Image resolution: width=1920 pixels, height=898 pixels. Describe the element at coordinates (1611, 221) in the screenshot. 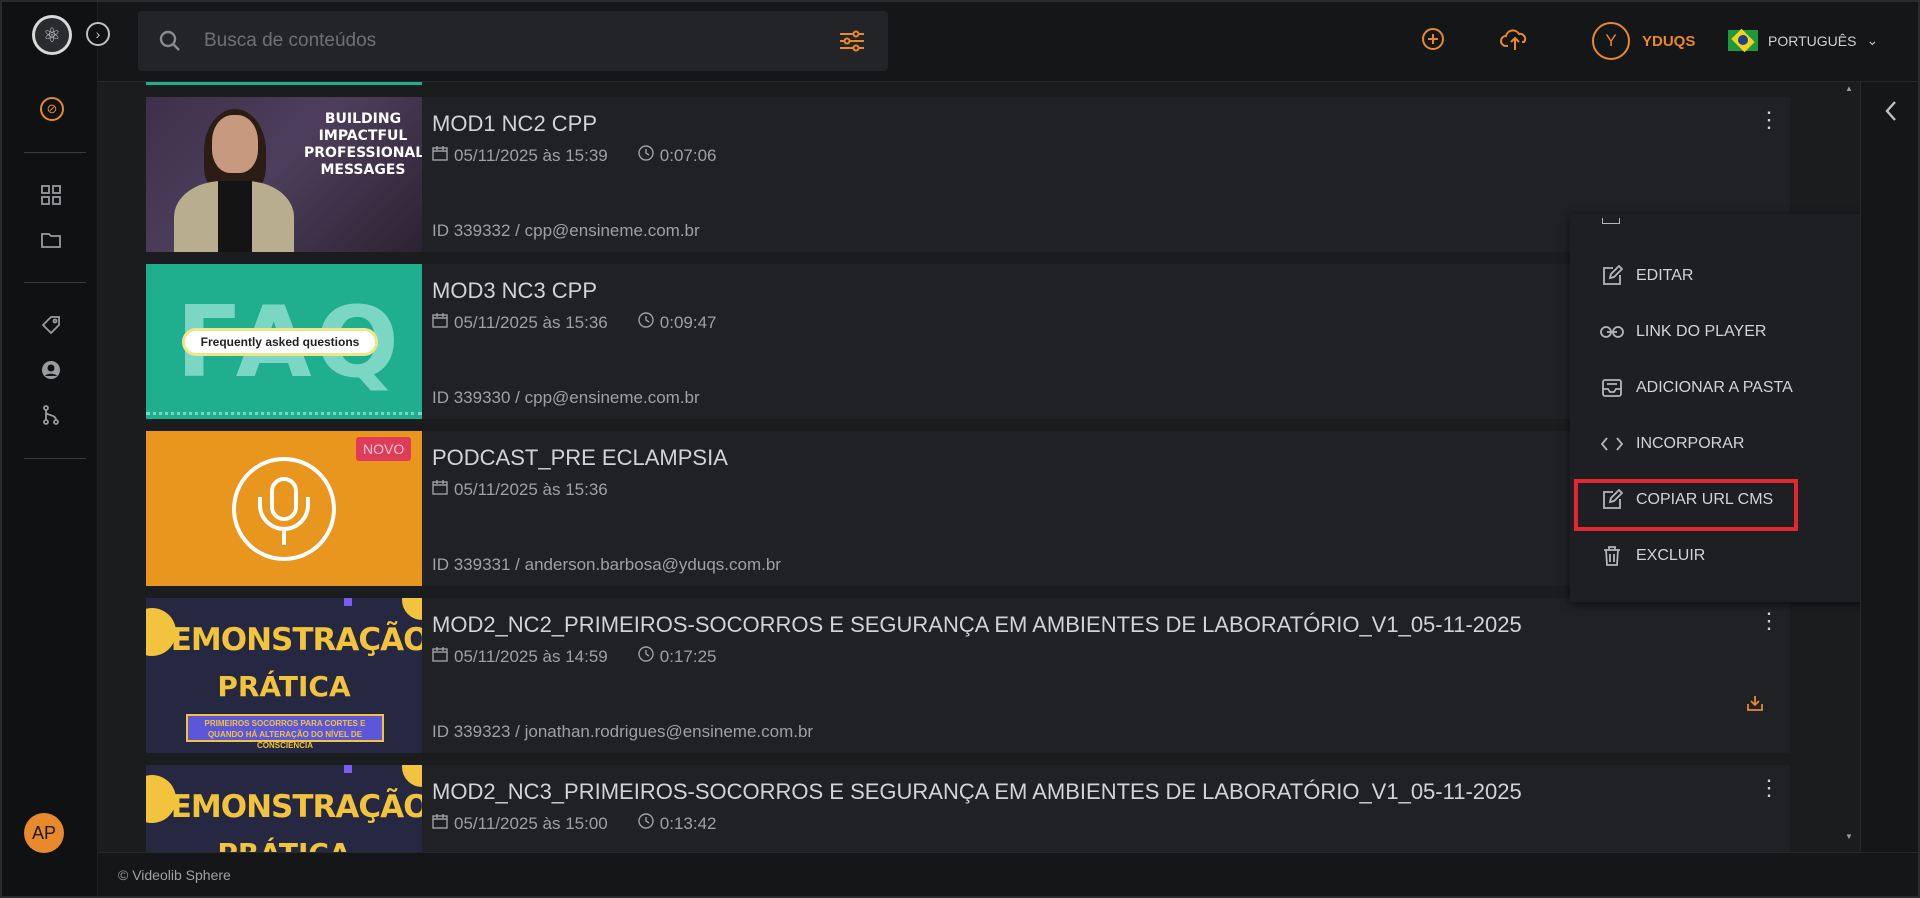

I see `clipped-menu-icon` at that location.